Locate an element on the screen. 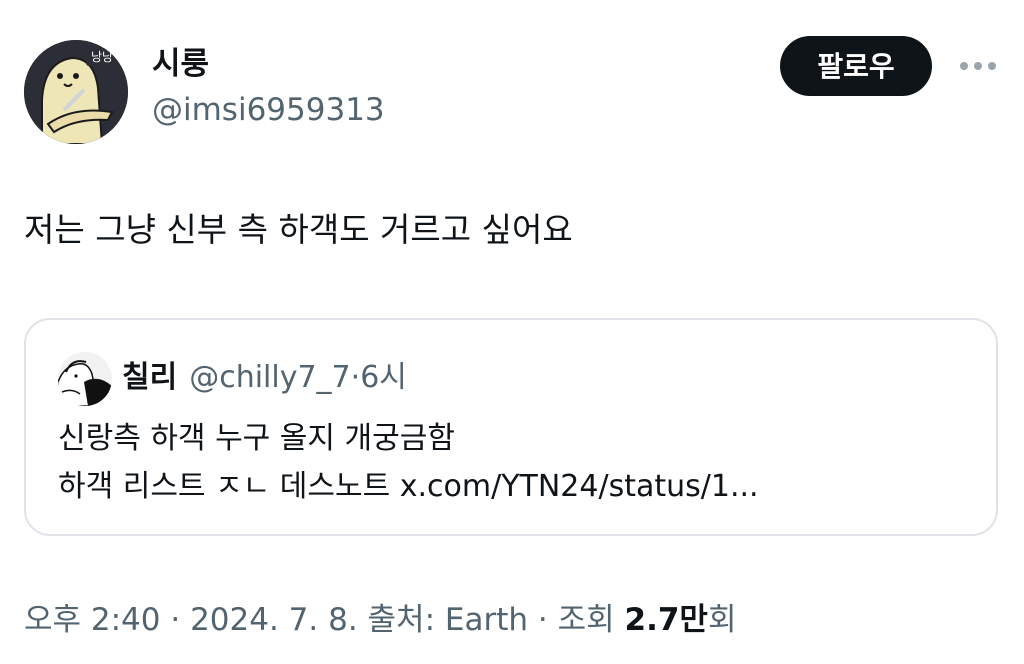  quote-text-line-1: 신랑측 하객 누구 올지 개궁금함 is located at coordinates (256, 438).